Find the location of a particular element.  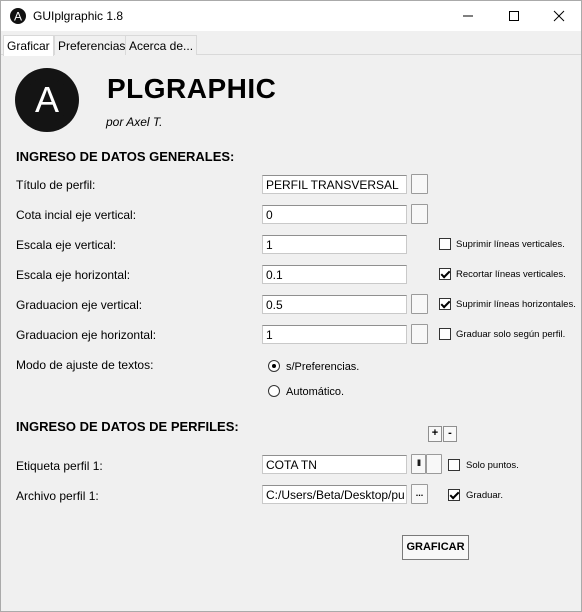

maximize-button is located at coordinates (514, 16).